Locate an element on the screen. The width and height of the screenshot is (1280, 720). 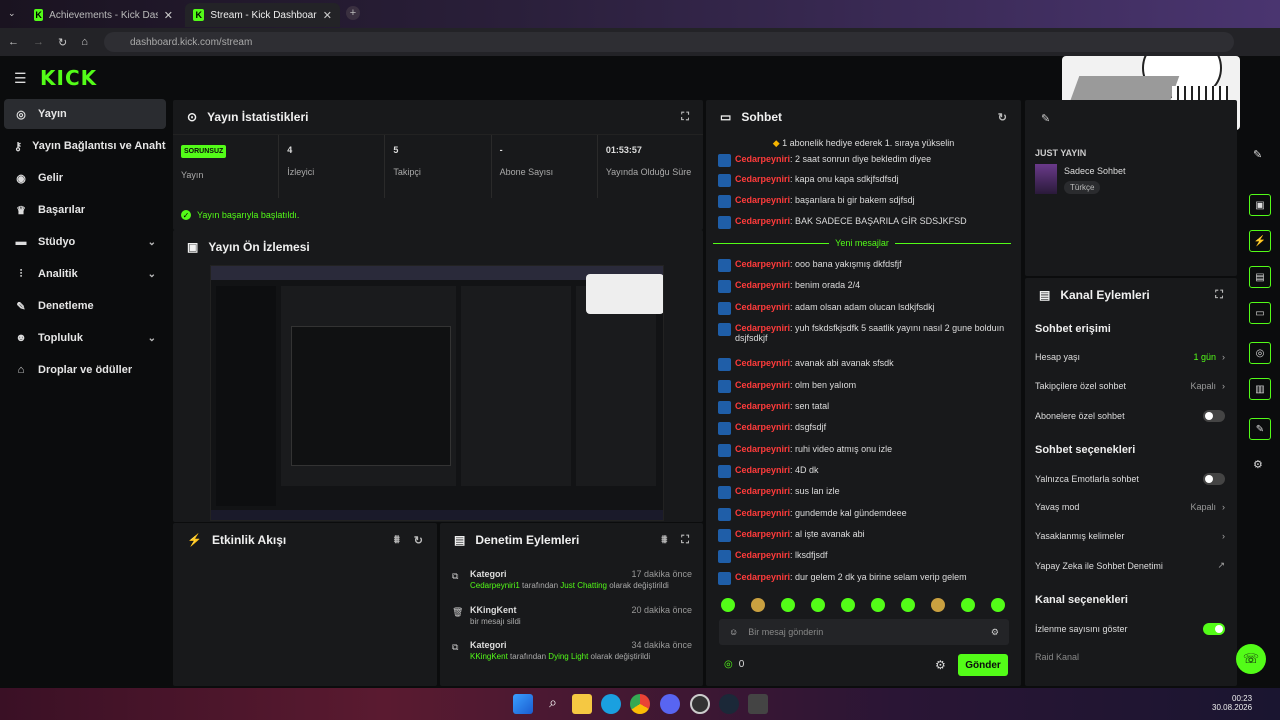
quick-action-button: ◎ is located at coordinates (1260, 353).